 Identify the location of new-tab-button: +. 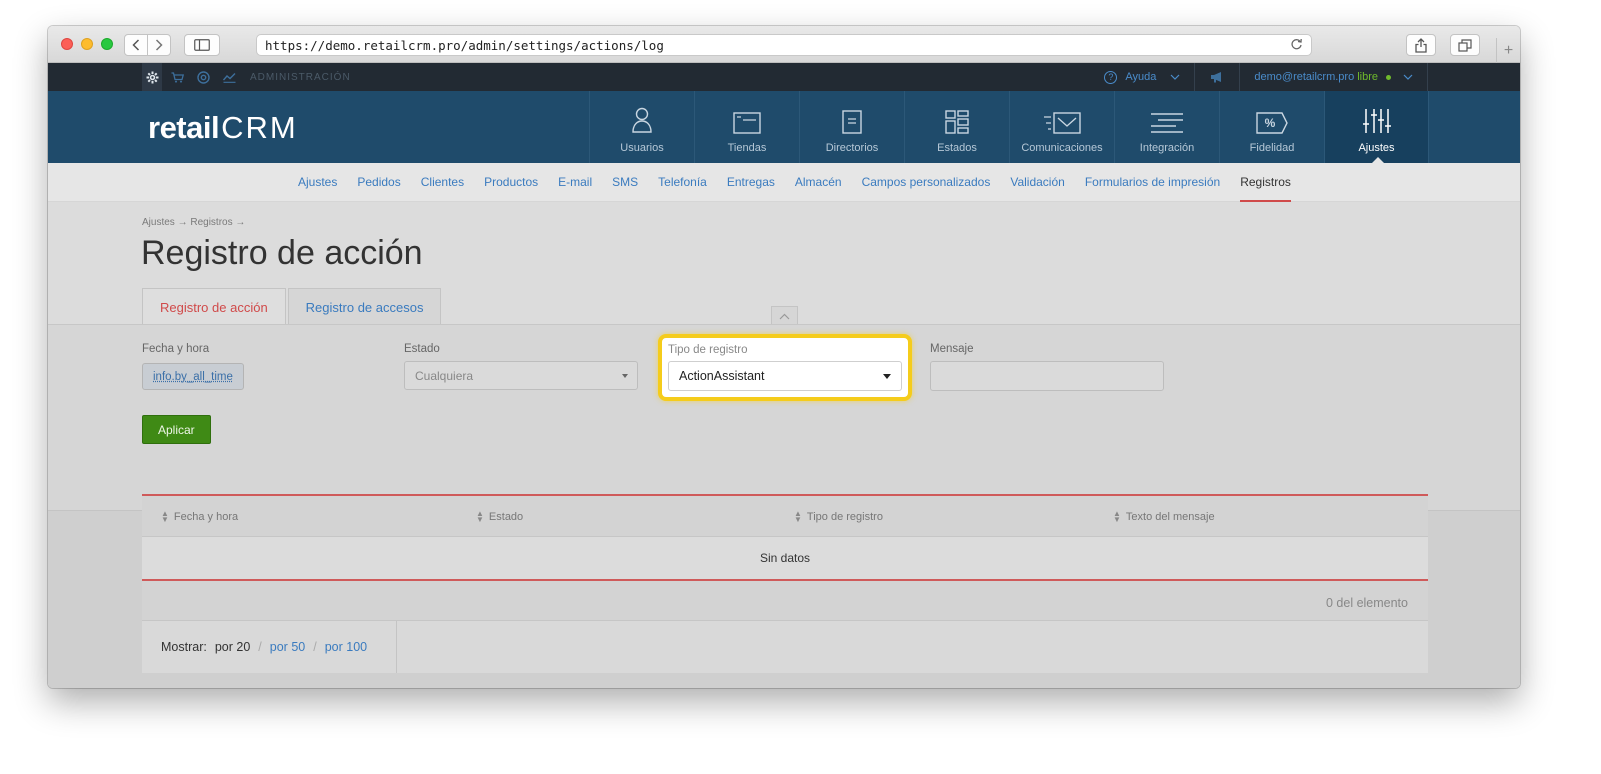
(1508, 50).